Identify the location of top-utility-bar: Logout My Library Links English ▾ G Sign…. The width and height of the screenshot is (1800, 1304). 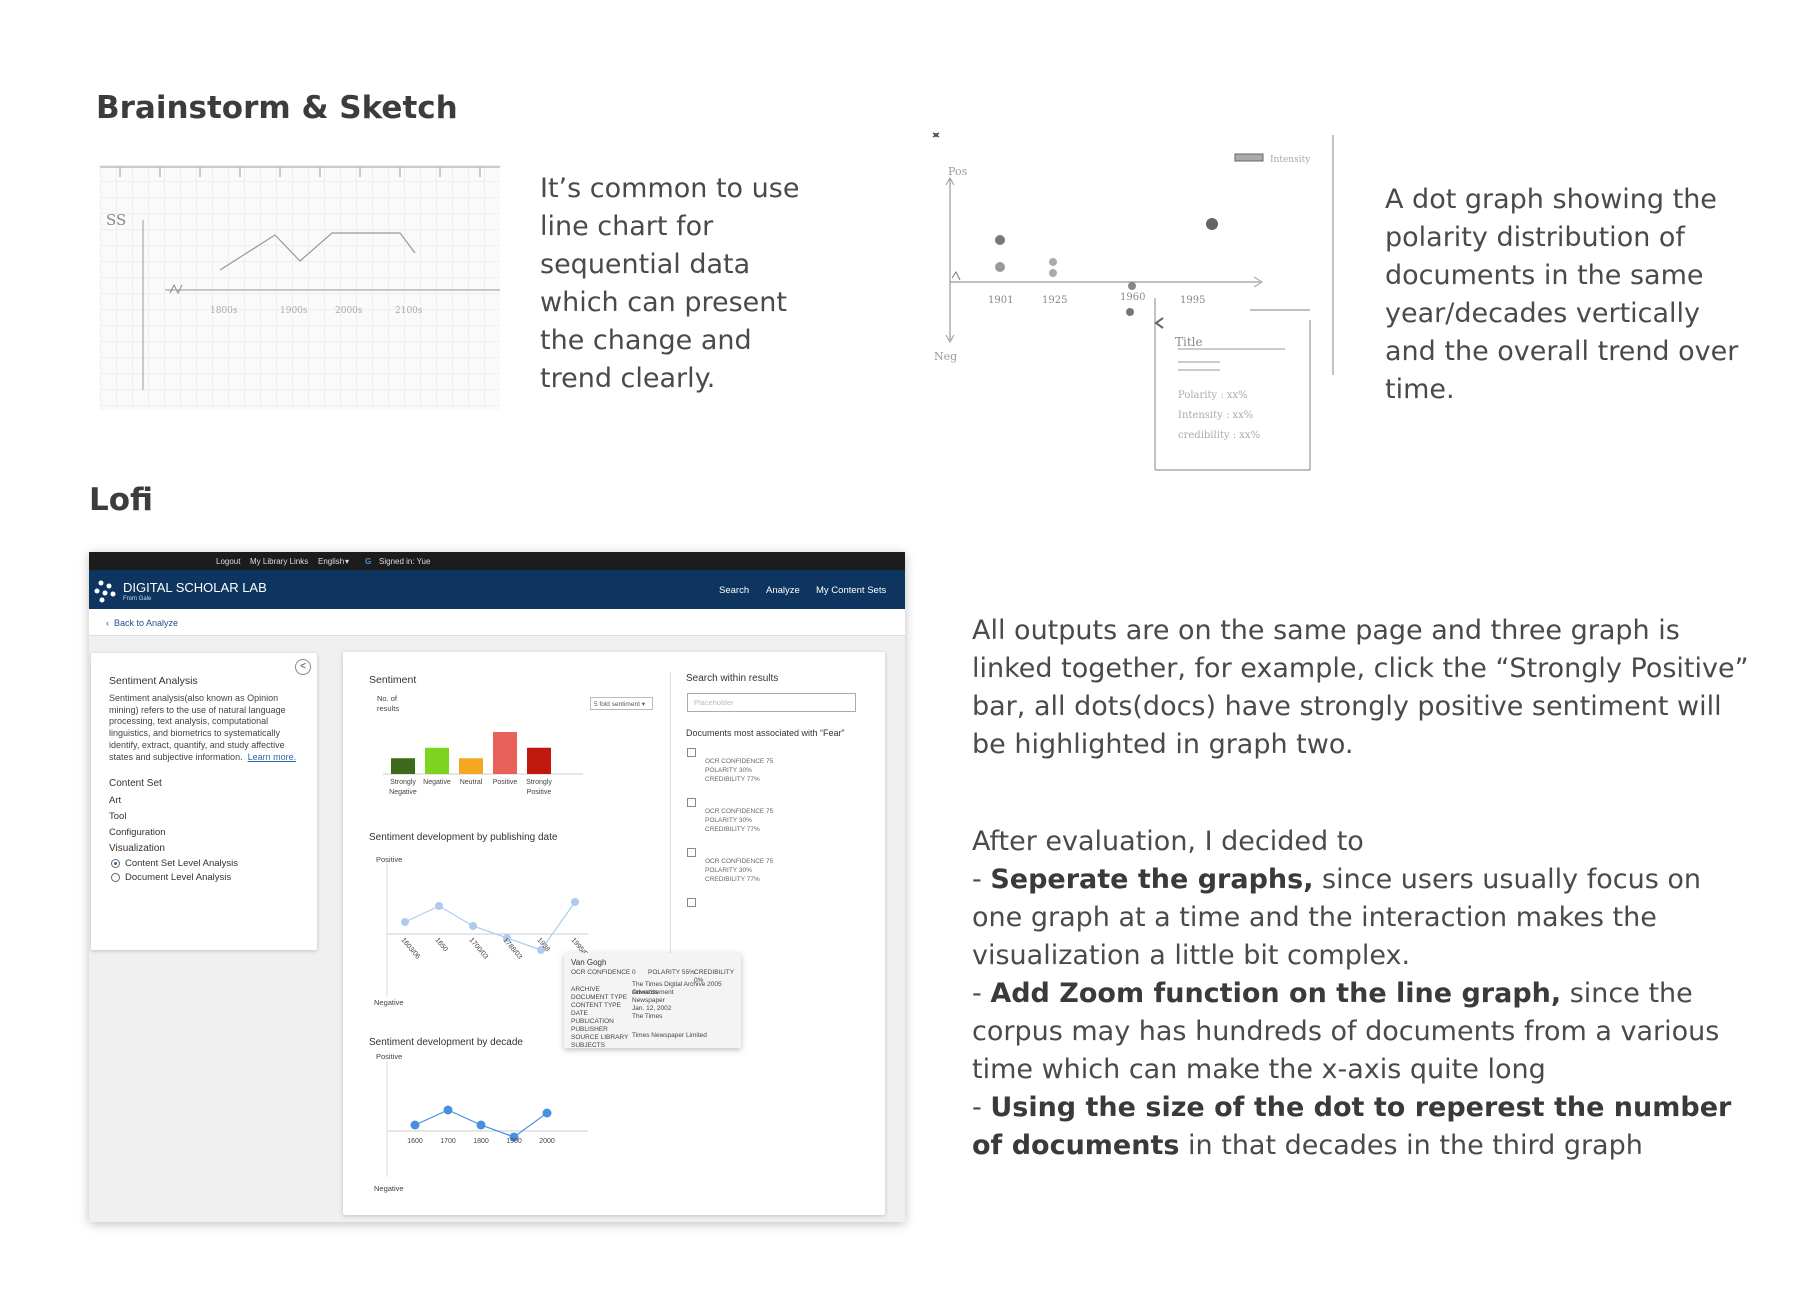
(497, 561).